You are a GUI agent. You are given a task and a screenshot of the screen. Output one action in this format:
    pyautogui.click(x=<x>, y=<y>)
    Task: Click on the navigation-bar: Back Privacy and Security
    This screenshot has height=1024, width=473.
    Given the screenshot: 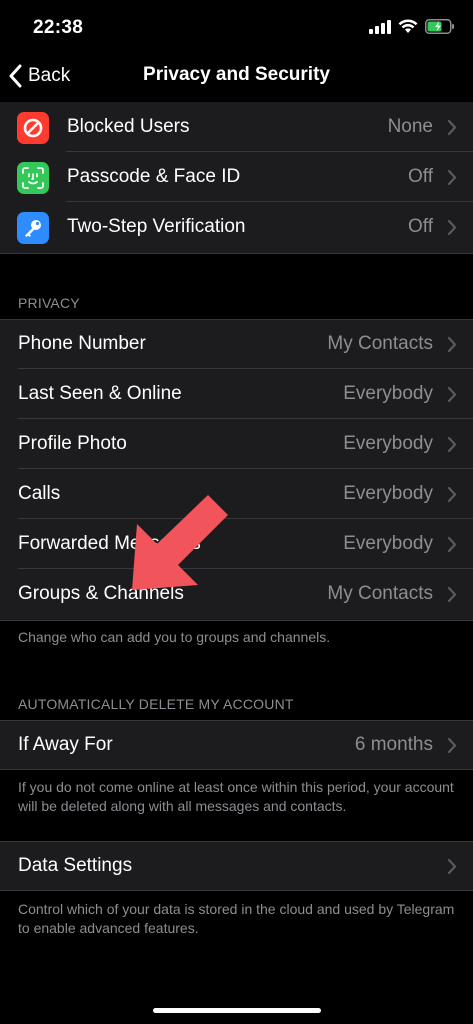 What is the action you would take?
    pyautogui.click(x=236, y=76)
    